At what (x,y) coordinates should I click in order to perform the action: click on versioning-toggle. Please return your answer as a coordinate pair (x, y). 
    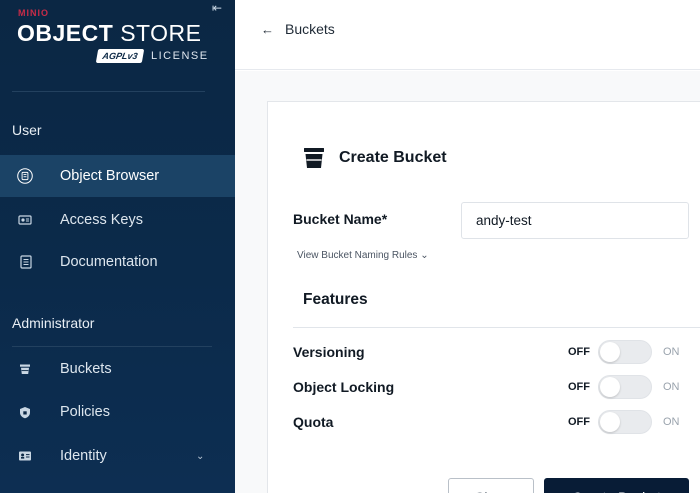
    Looking at the image, I should click on (625, 352).